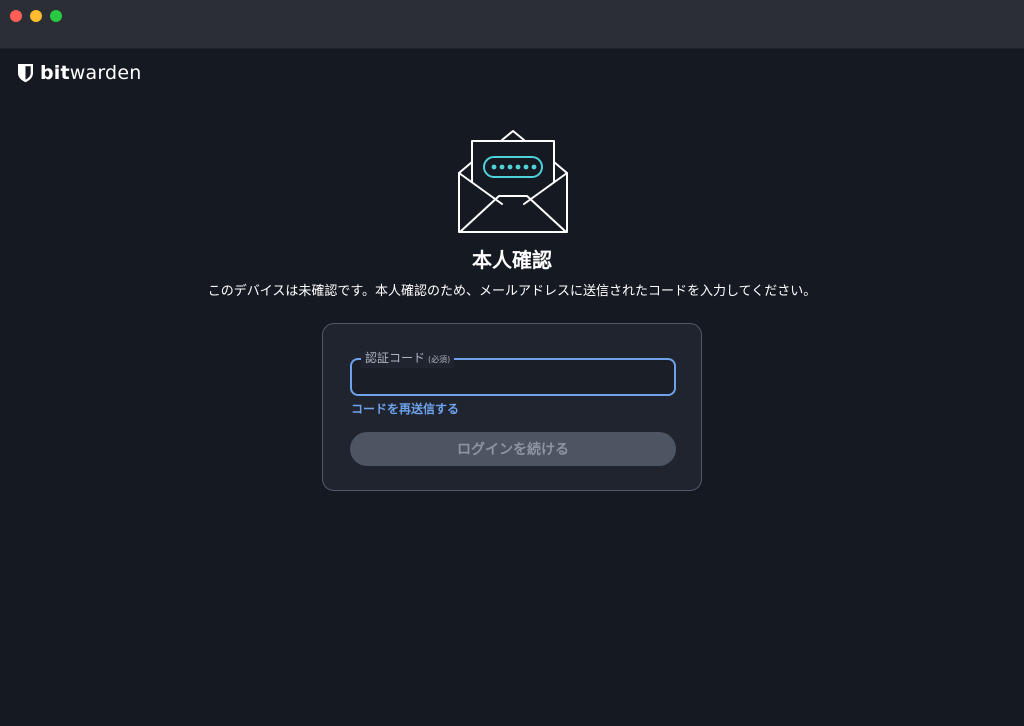 The height and width of the screenshot is (726, 1024). I want to click on window-titlebar, so click(512, 24).